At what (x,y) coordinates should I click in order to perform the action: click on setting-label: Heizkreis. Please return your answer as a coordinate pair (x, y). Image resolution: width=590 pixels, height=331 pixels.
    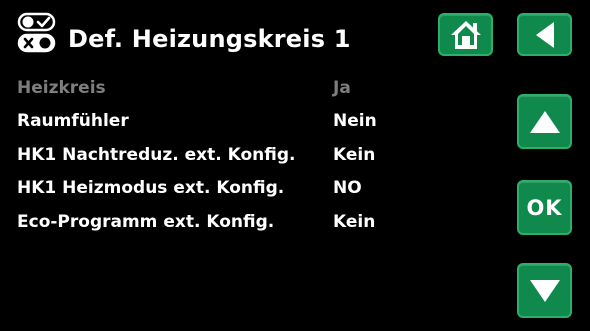
    Looking at the image, I should click on (61, 88).